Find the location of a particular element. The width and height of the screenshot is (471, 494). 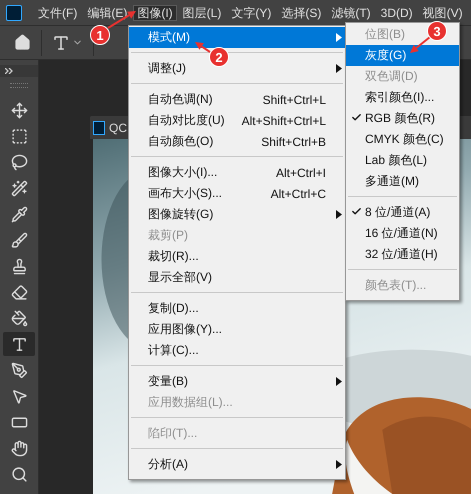

menu-item: CMYK 颜色(C) is located at coordinates (404, 139).